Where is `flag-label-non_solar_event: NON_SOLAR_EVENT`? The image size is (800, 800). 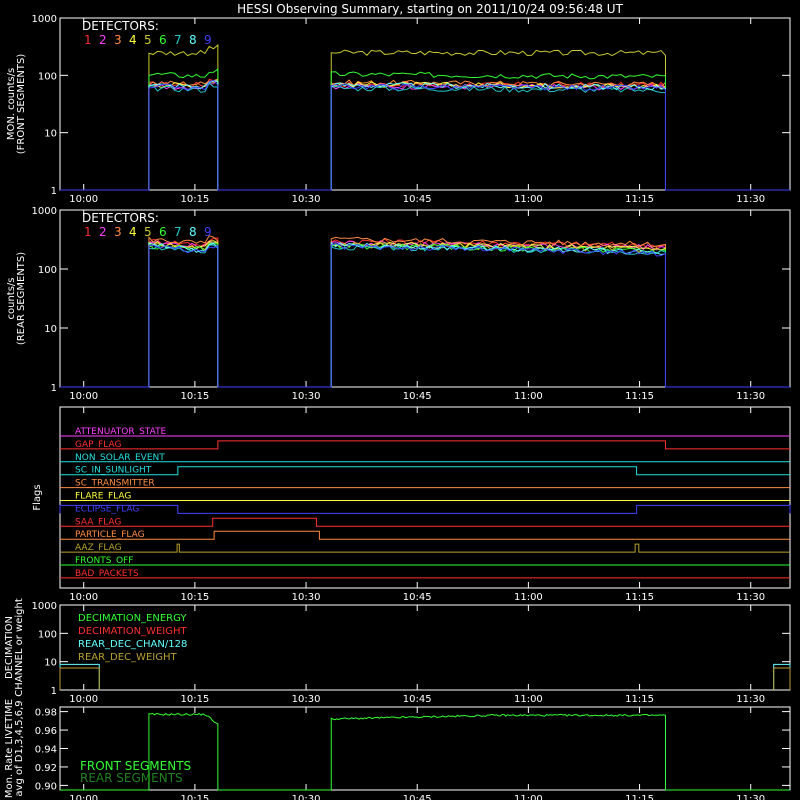
flag-label-non_solar_event: NON_SOLAR_EVENT is located at coordinates (120, 458).